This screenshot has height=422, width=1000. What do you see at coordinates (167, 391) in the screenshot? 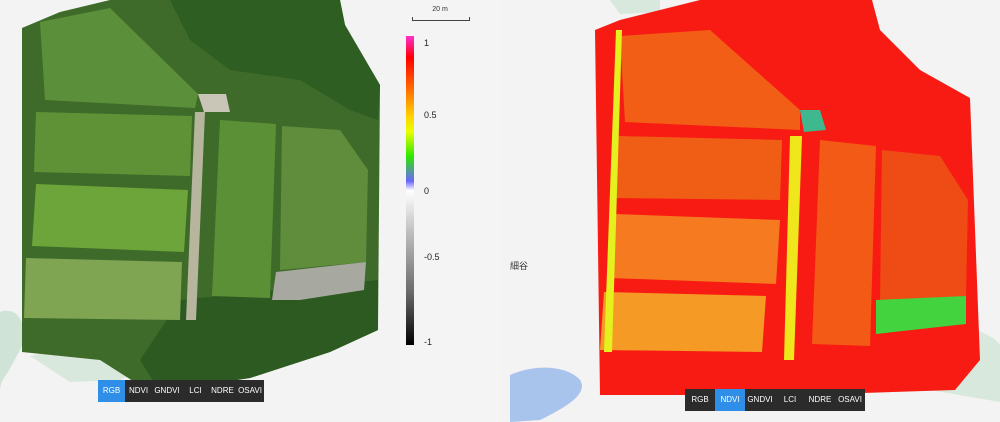
I see `left-gndvi-button: GNDVI` at bounding box center [167, 391].